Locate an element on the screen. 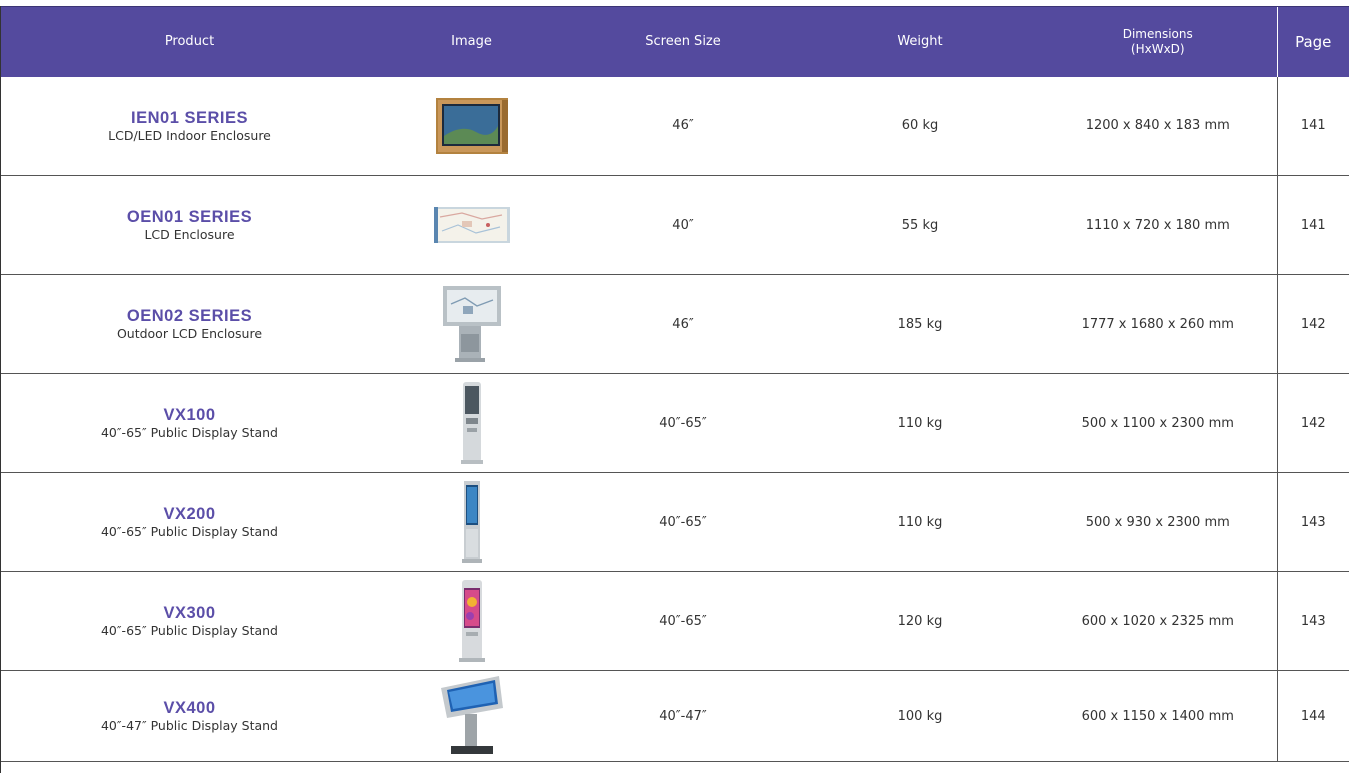 This screenshot has height=773, width=1349. header-screen-size: Screen Size is located at coordinates (683, 41).